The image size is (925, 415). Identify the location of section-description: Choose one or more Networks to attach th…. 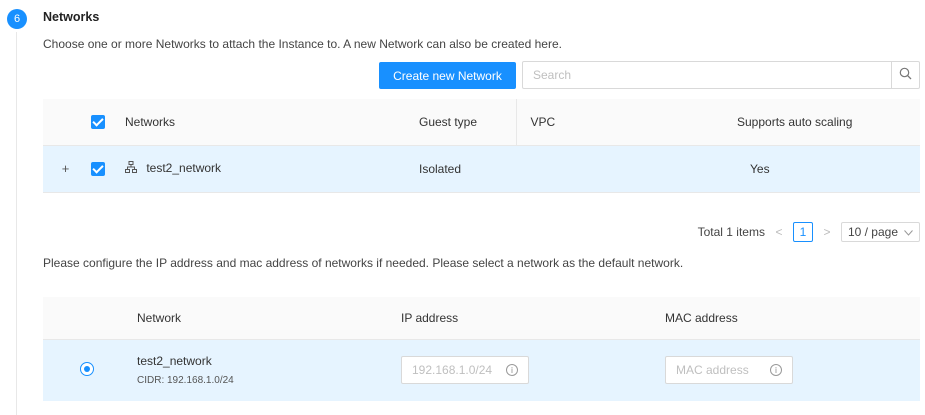
(302, 44).